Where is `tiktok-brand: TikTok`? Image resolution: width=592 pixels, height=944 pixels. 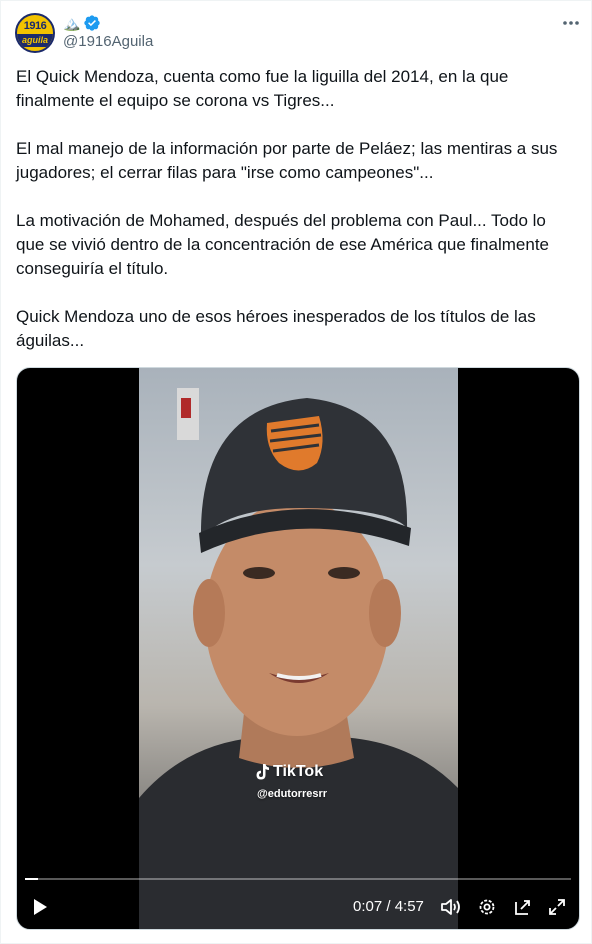 tiktok-brand: TikTok is located at coordinates (298, 771).